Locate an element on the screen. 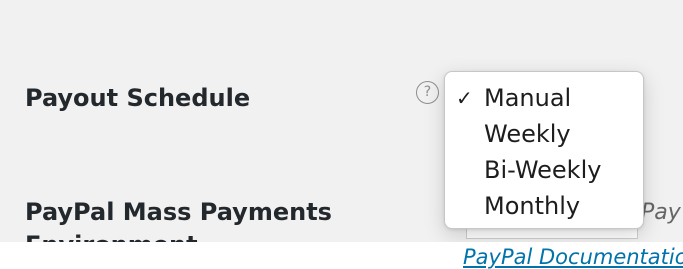 This screenshot has height=269, width=683. dropdown-option-label: Weekly is located at coordinates (527, 134).